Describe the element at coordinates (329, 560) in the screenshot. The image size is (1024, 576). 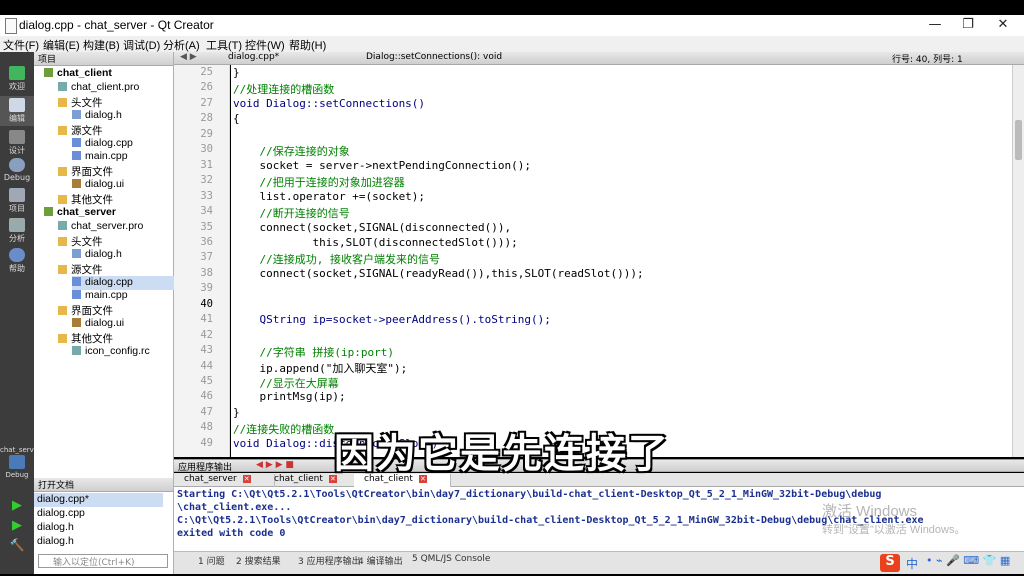
I see `tab-app-output: 3 应用程序输出` at that location.